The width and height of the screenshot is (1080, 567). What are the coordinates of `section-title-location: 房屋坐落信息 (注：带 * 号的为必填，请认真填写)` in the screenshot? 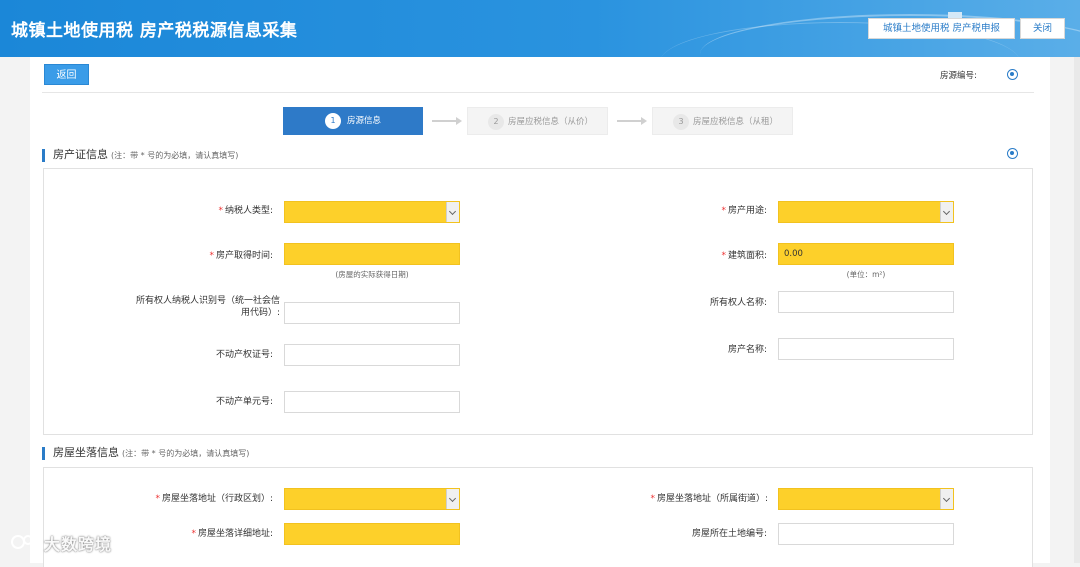 It's located at (145, 453).